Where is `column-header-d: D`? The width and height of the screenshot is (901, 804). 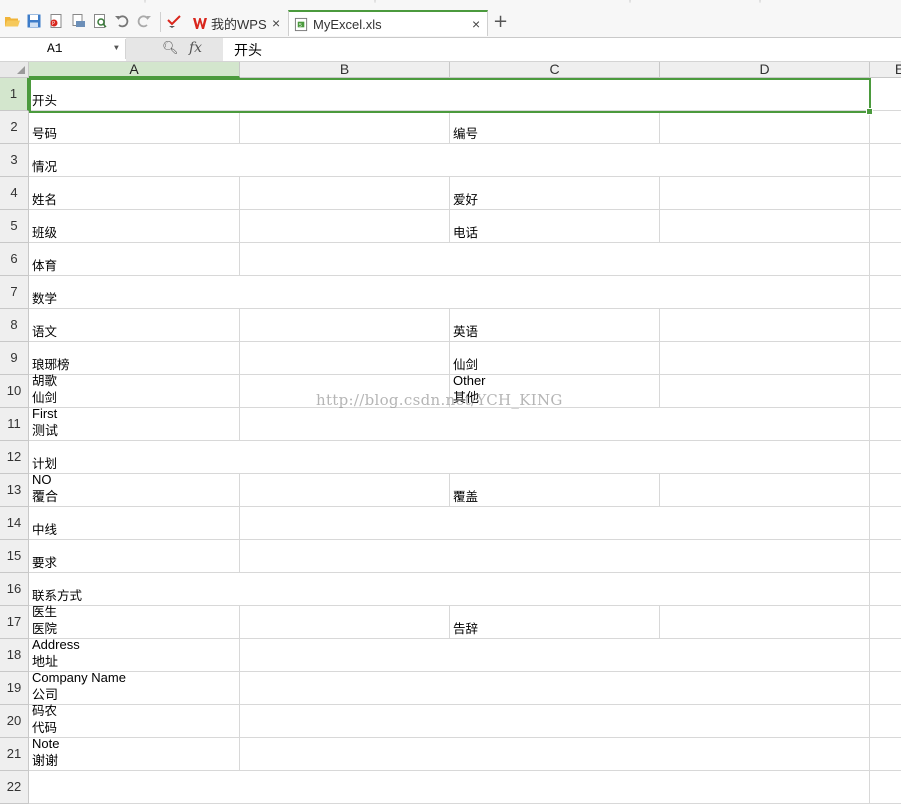 column-header-d: D is located at coordinates (765, 70).